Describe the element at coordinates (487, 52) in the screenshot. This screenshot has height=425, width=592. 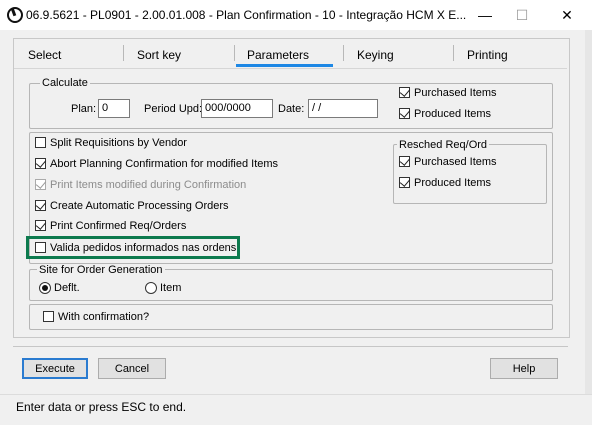
I see `tab-printing: Printing` at that location.